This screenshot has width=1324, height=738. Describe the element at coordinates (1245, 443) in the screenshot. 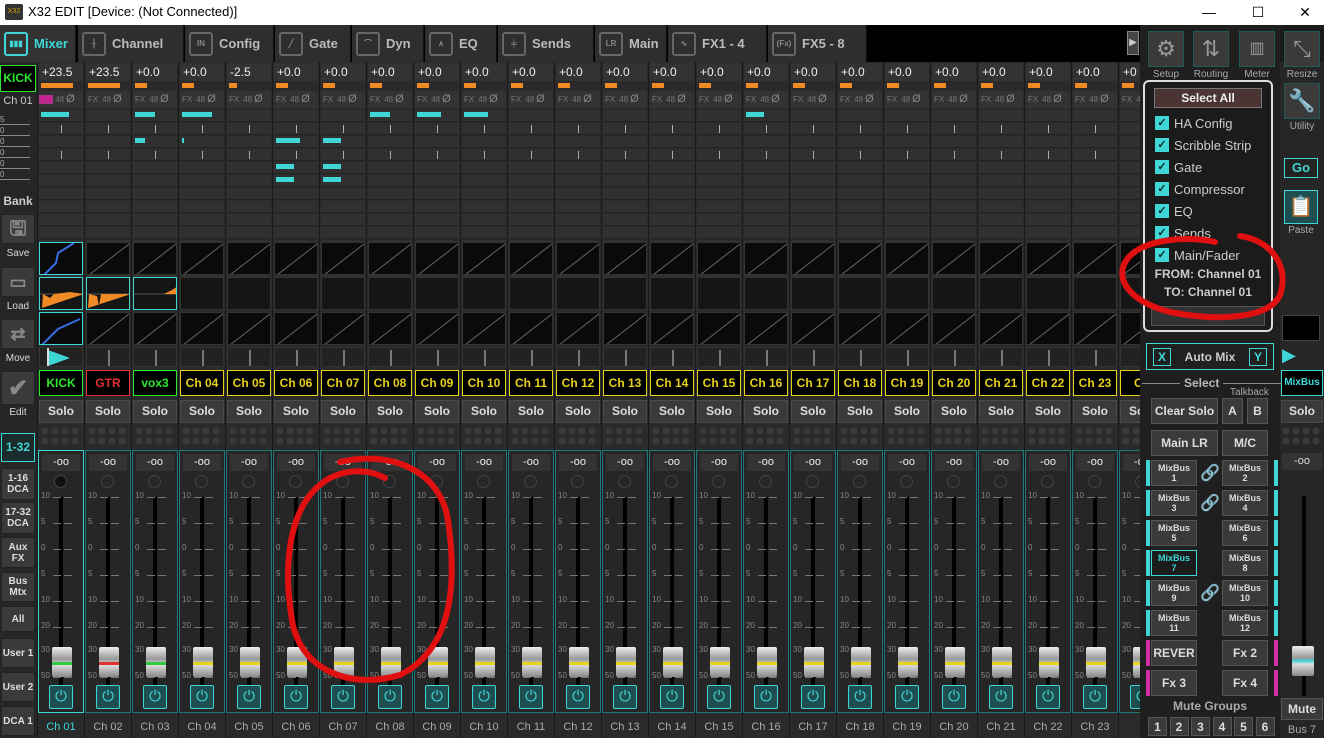

I see `mc-button: M/C` at that location.